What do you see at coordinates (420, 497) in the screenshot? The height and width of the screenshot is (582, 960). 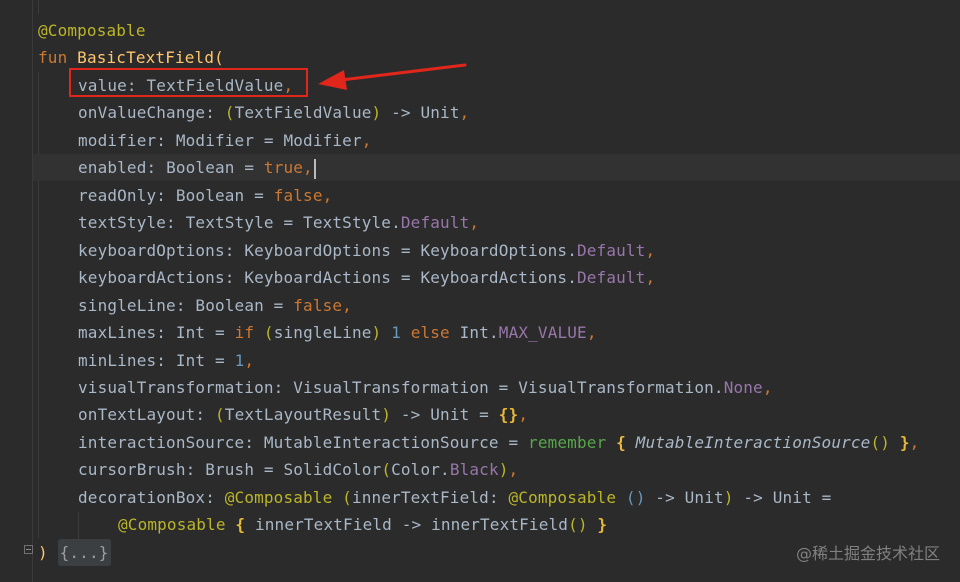 I see `inner-param-name: innerTextField` at bounding box center [420, 497].